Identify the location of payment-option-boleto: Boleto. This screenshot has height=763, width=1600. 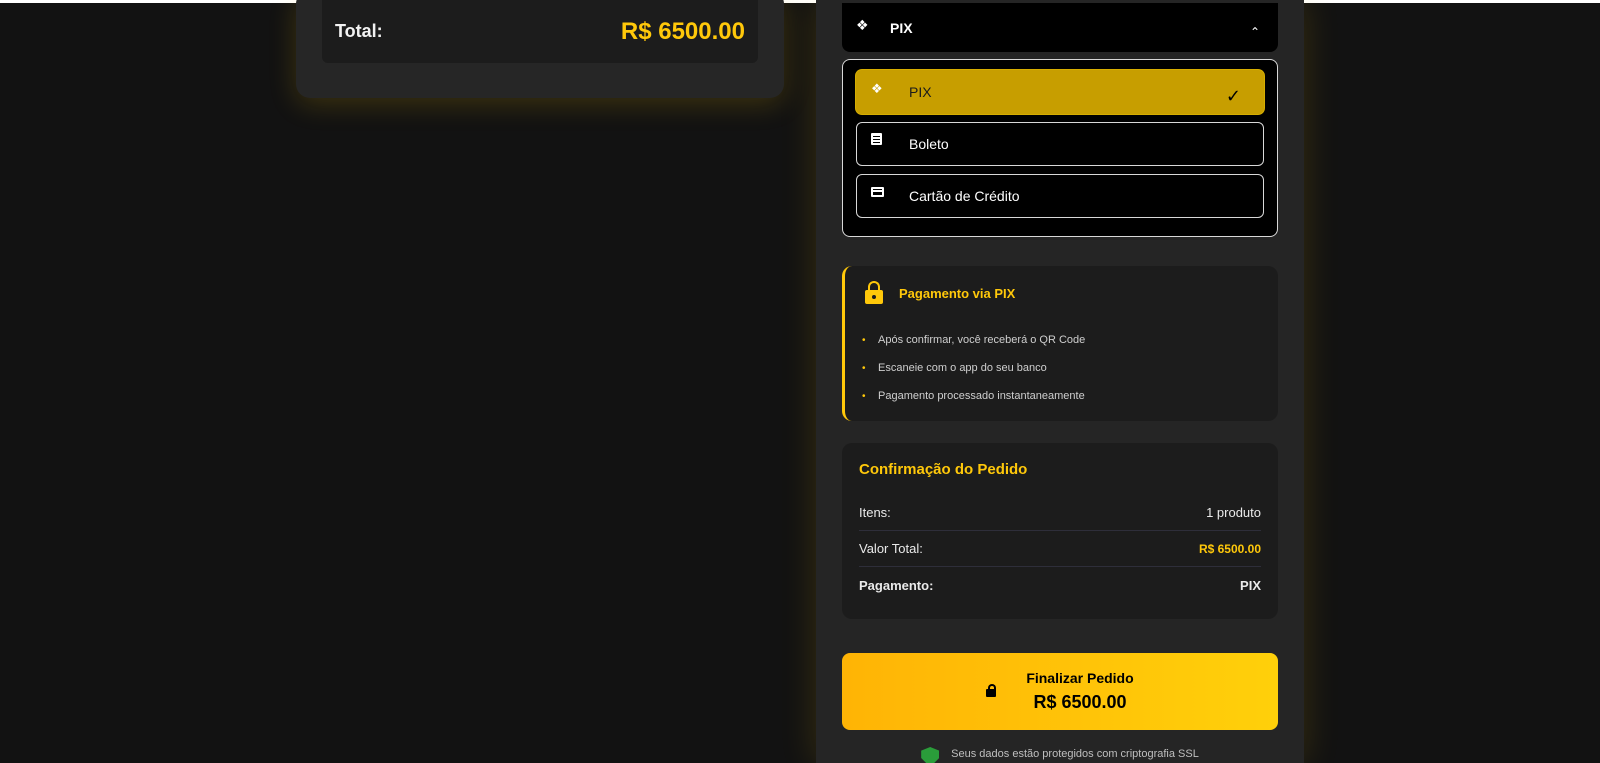
(1060, 144).